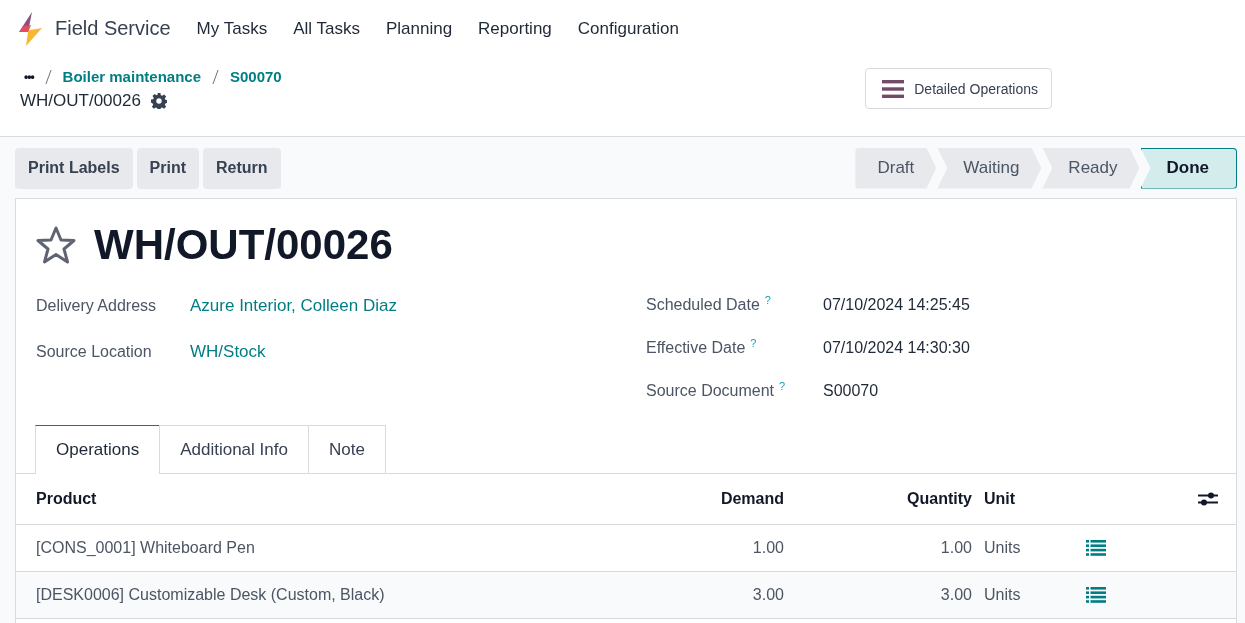 This screenshot has height=623, width=1245. What do you see at coordinates (896, 168) in the screenshot?
I see `status-stage: Draft` at bounding box center [896, 168].